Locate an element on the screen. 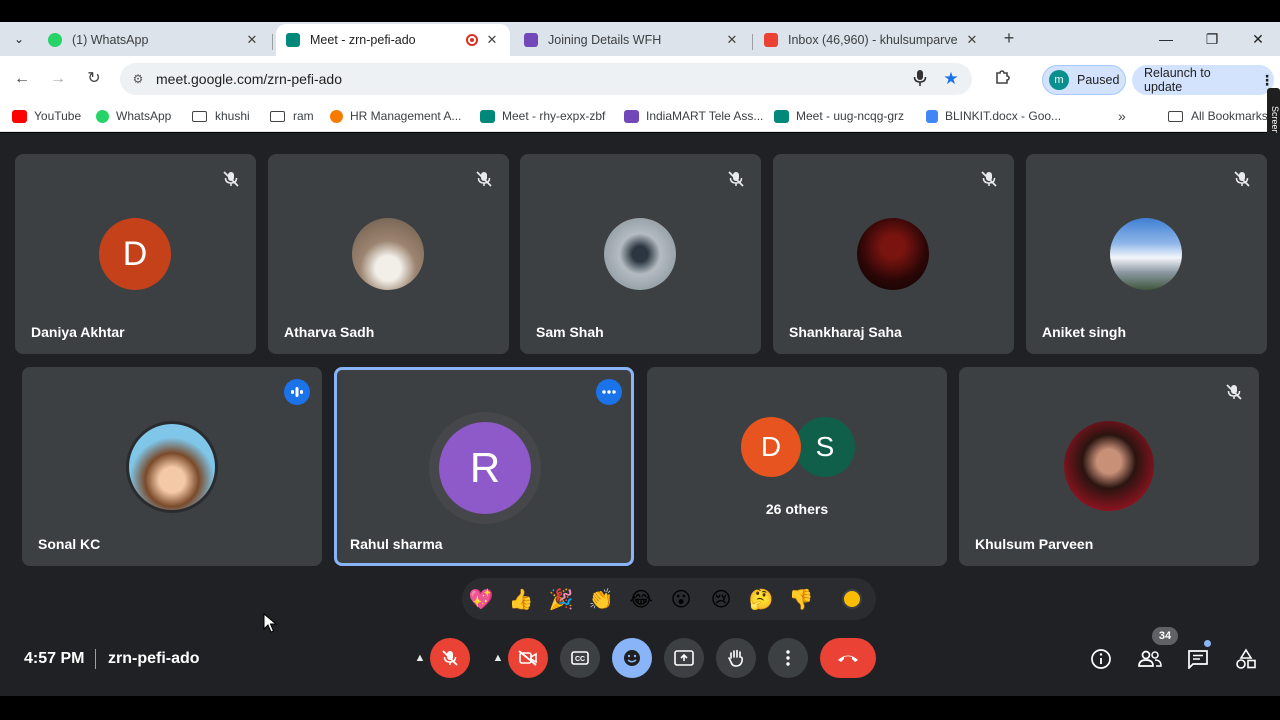  address-bar: ⚙ meet.google.com/zrn-pefi-ado ★ is located at coordinates (546, 79).